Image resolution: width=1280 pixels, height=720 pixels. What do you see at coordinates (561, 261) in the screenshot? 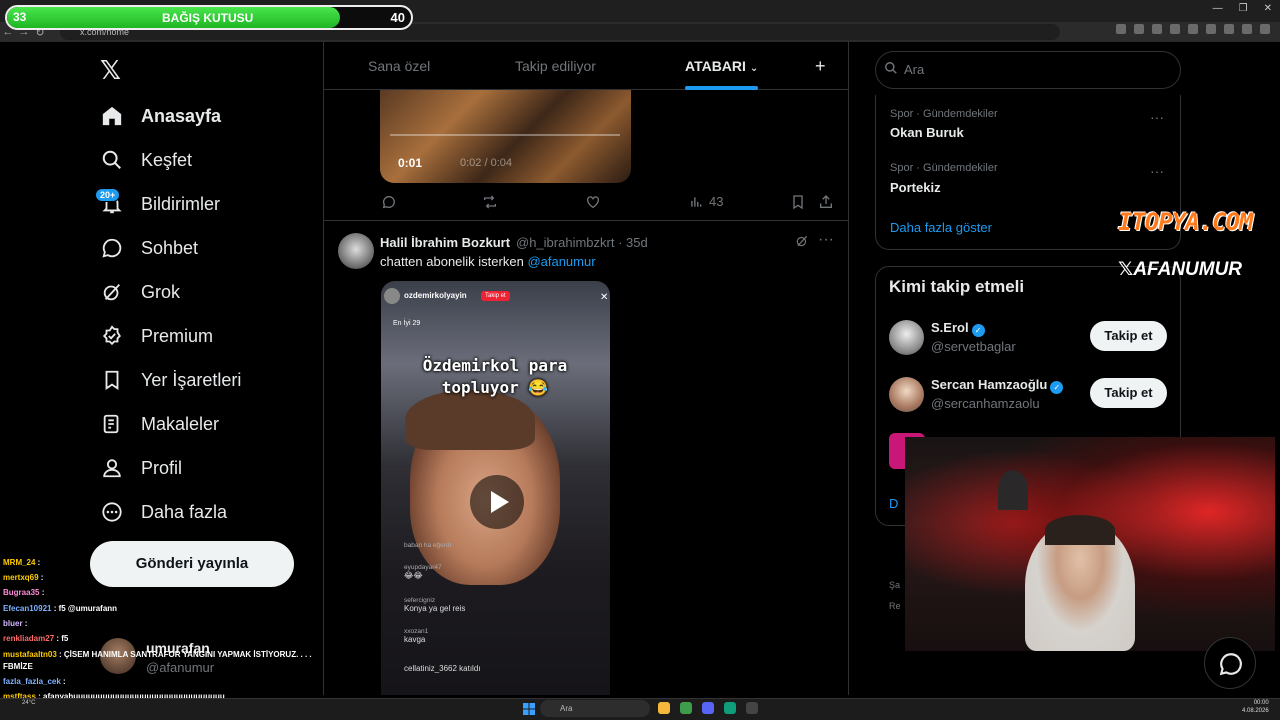
I see `tweet-mention-link: @afanumur` at bounding box center [561, 261].